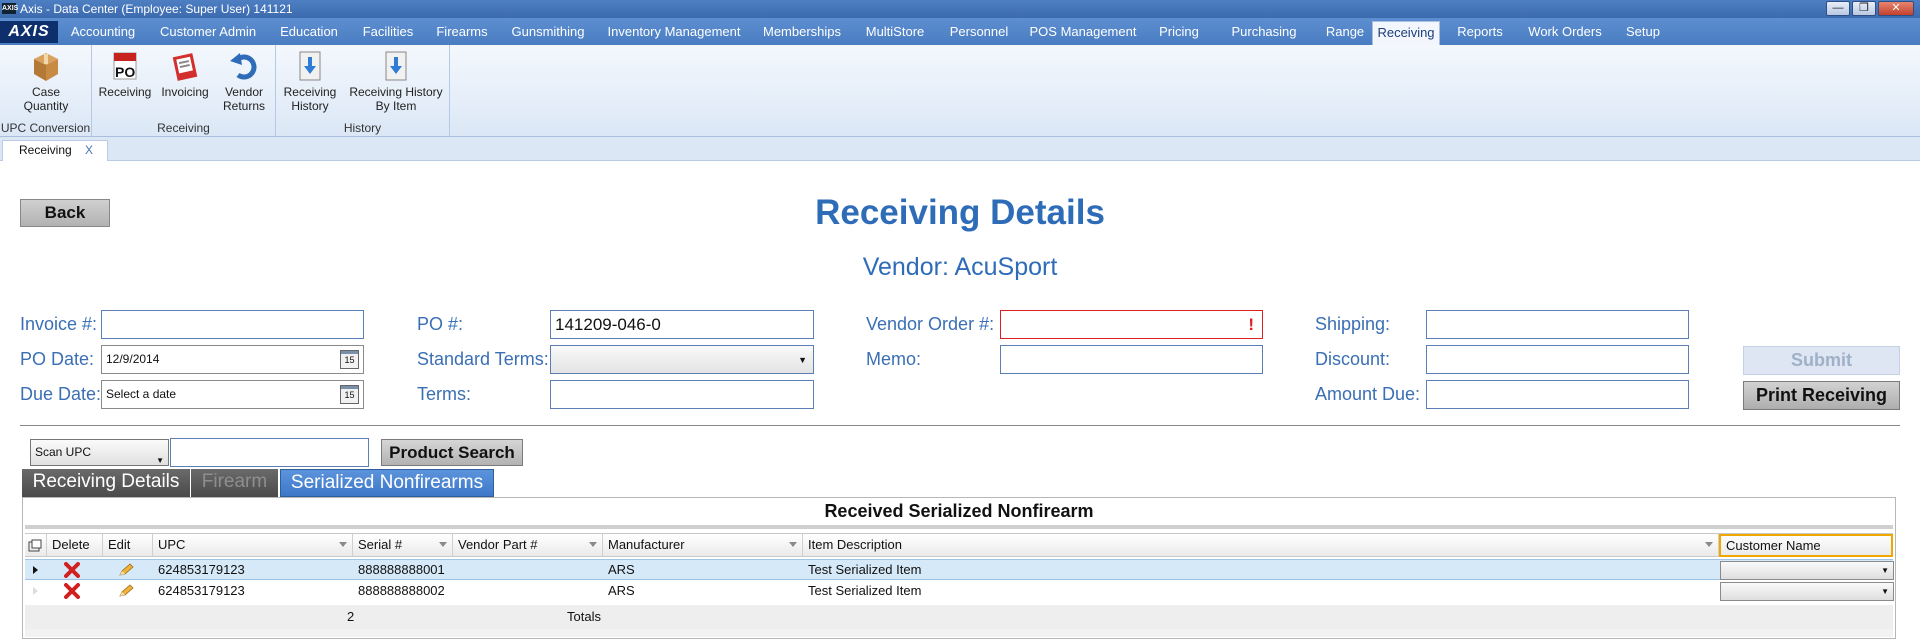  Describe the element at coordinates (99, 452) in the screenshot. I see `scan-mode-dropdown: Scan UPC ▼` at that location.